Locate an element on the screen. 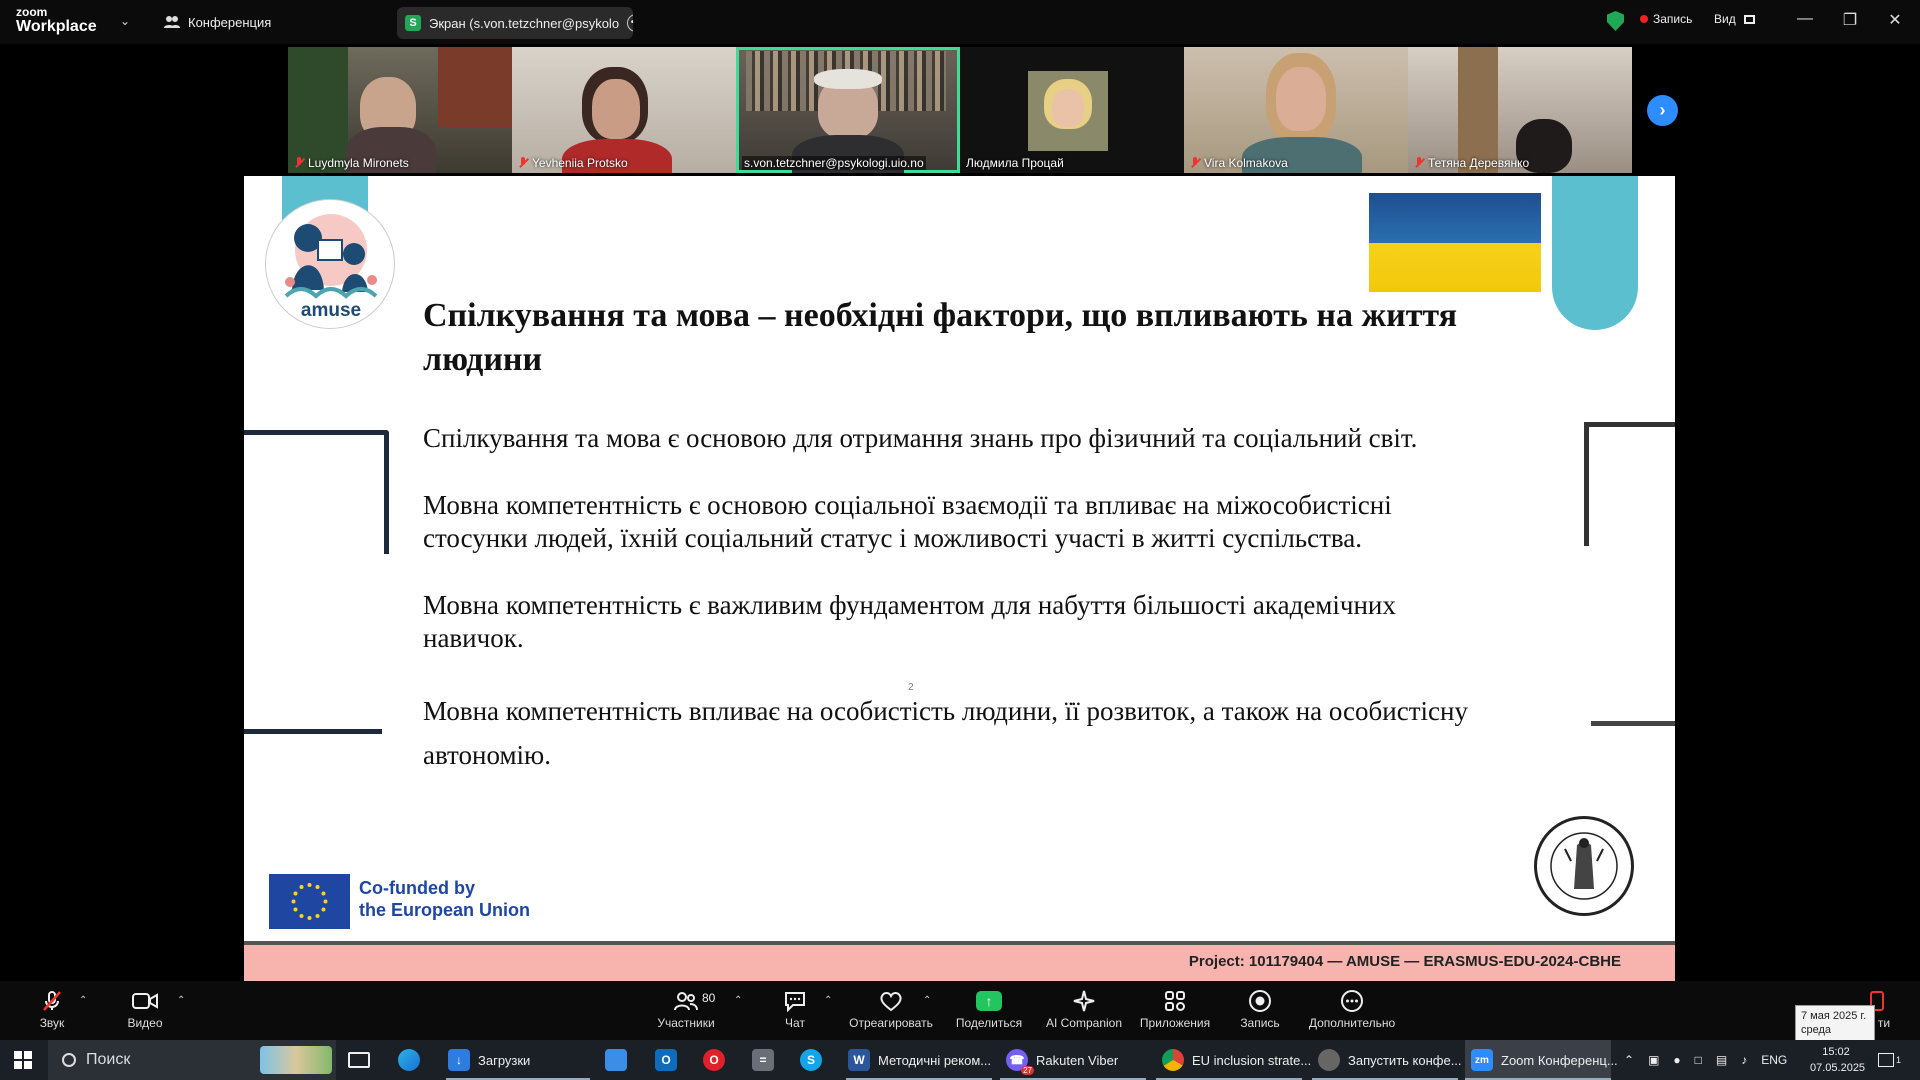 The height and width of the screenshot is (1080, 1920). recording-dot-icon is located at coordinates (1644, 19).